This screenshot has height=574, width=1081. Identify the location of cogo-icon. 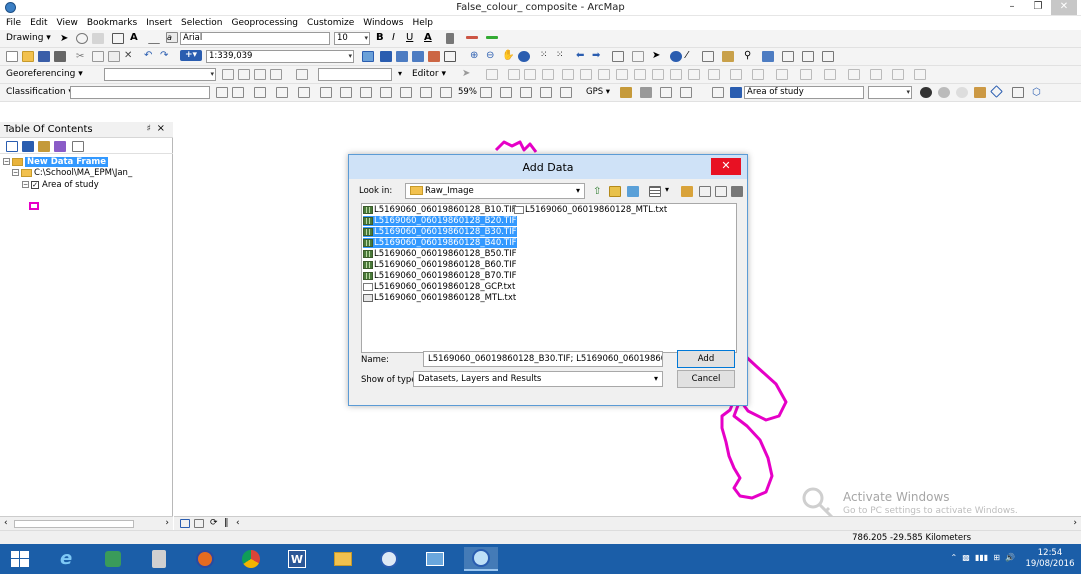
(806, 74).